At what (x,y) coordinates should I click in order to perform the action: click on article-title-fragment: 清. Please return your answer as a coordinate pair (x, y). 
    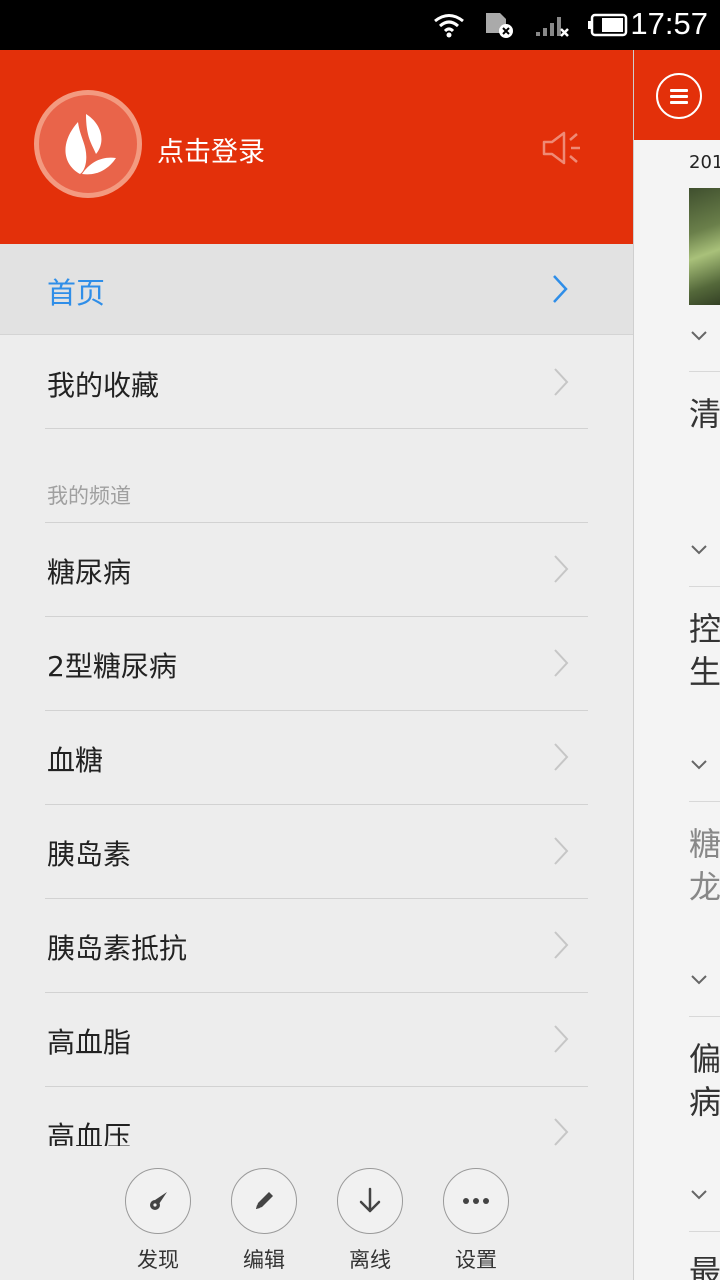
    Looking at the image, I should click on (704, 414).